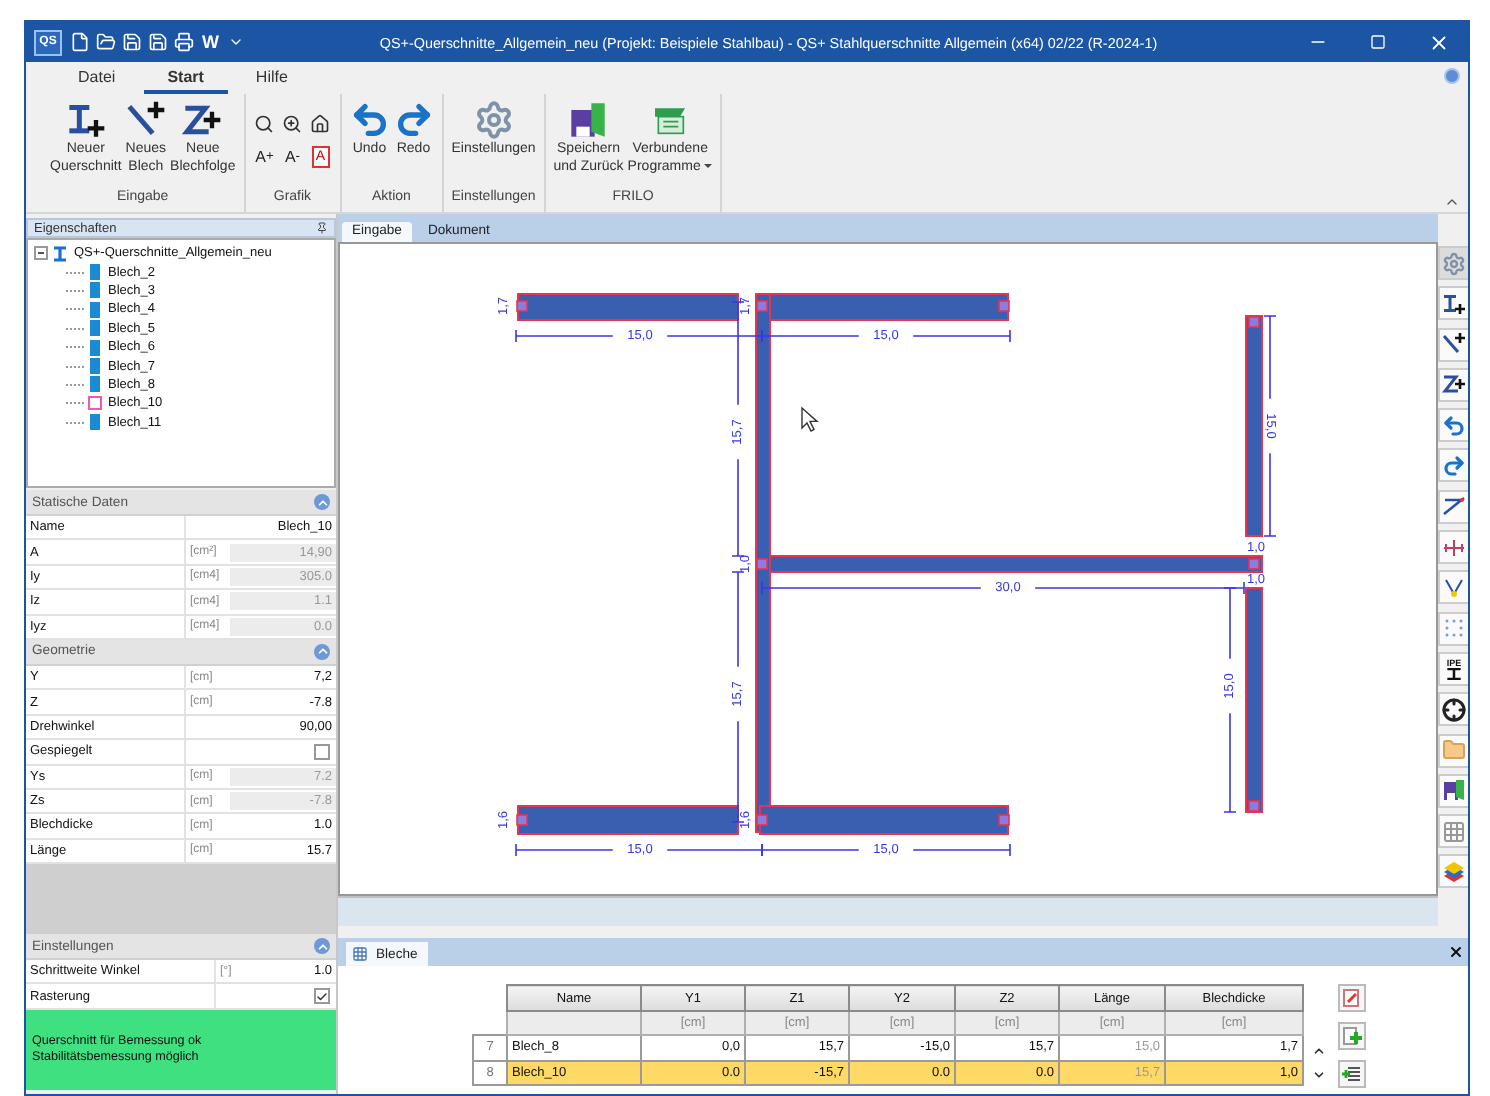 The width and height of the screenshot is (1490, 1096). I want to click on grid-dots-icon, so click(1454, 628).